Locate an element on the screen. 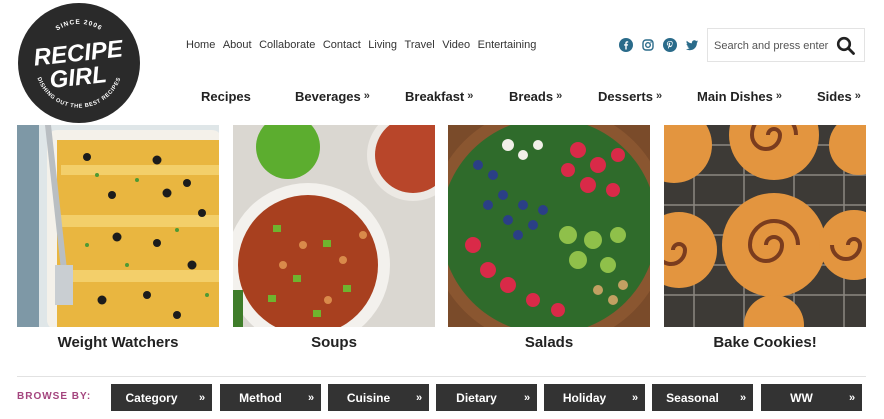 The image size is (884, 419). nav-item-label: Desserts is located at coordinates (625, 96).